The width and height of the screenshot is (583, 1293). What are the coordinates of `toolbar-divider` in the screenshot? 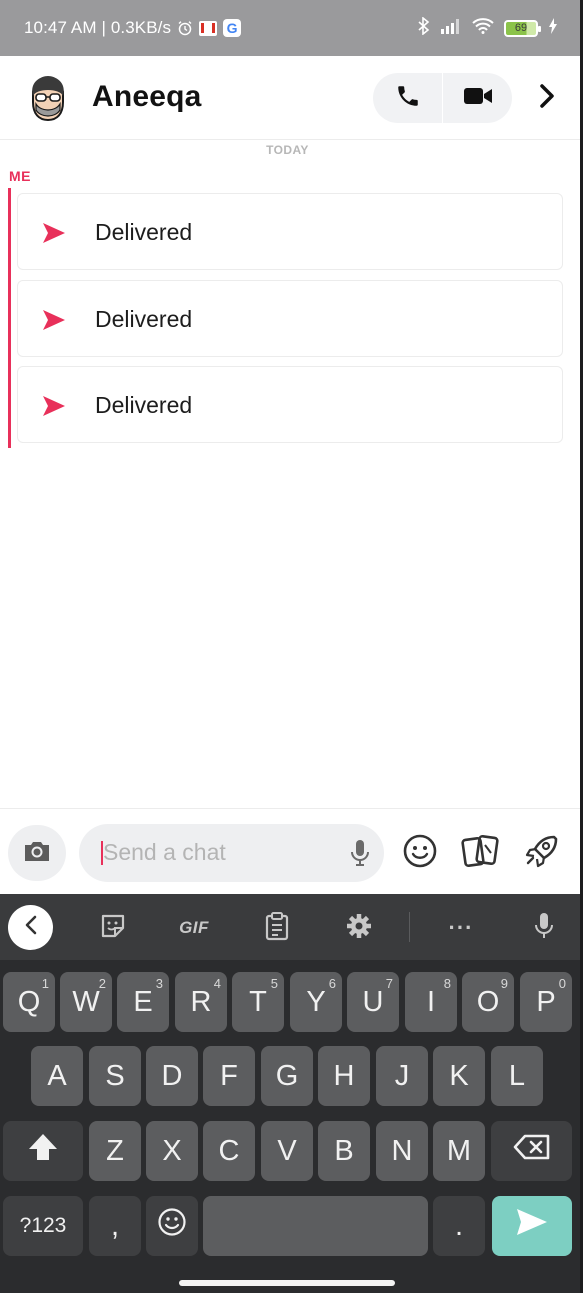 It's located at (409, 927).